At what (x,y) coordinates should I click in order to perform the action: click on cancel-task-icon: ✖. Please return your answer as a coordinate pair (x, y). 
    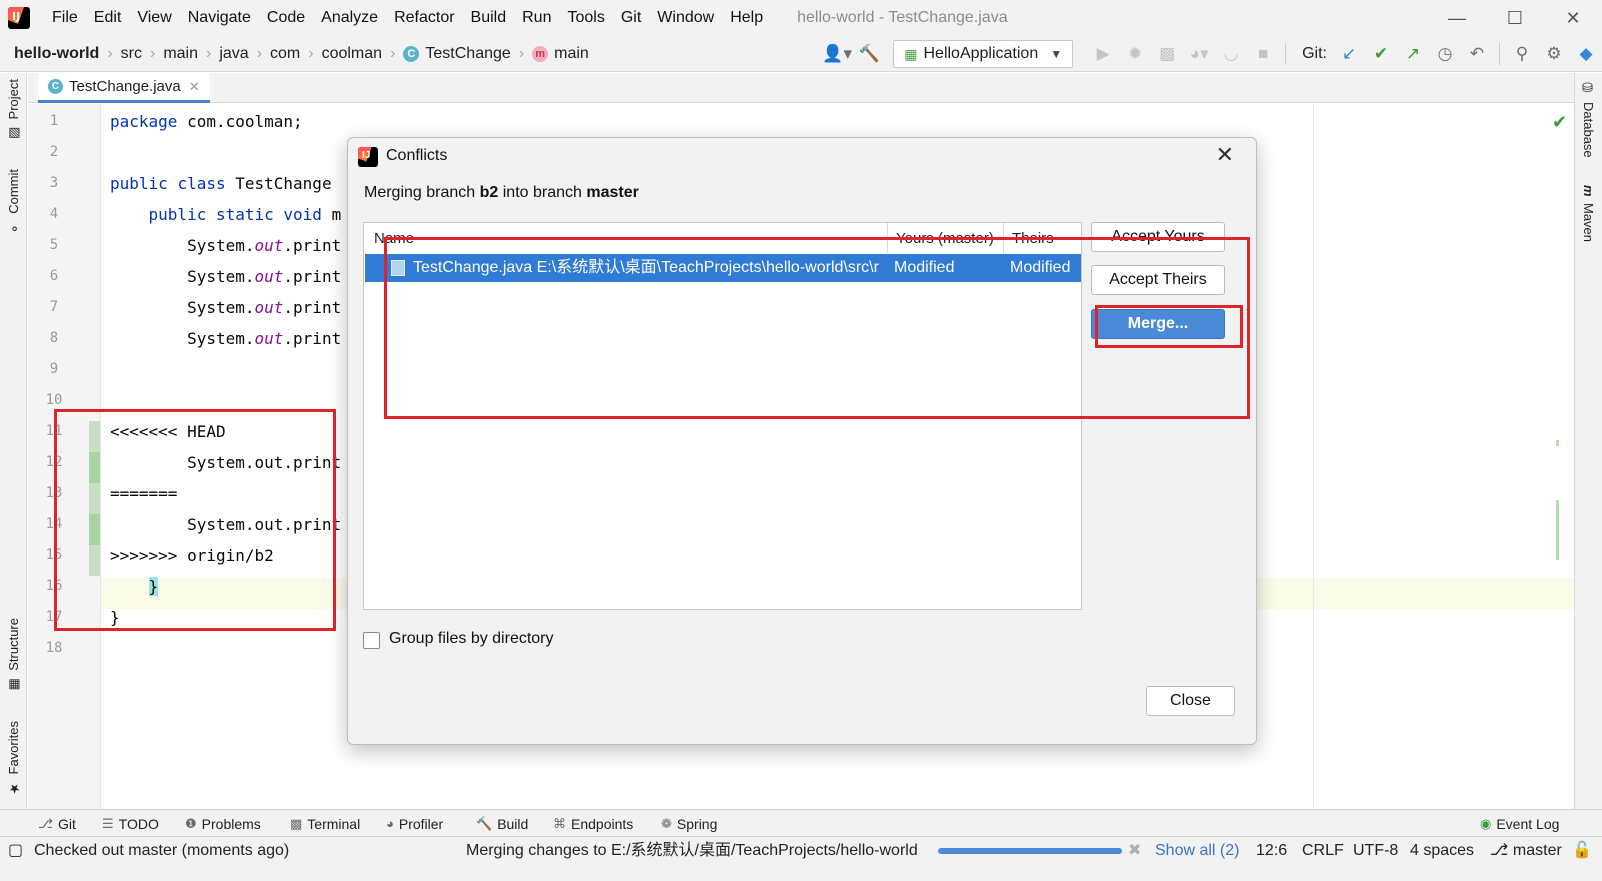
    Looking at the image, I should click on (1134, 851).